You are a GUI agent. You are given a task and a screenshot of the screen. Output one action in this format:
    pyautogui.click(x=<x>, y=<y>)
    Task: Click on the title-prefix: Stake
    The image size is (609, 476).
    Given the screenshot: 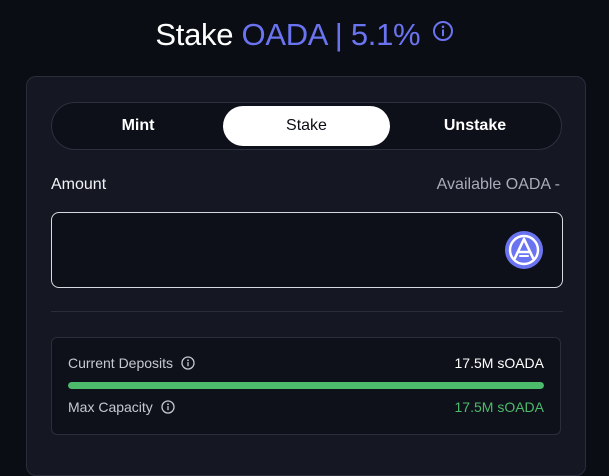 What is the action you would take?
    pyautogui.click(x=194, y=34)
    